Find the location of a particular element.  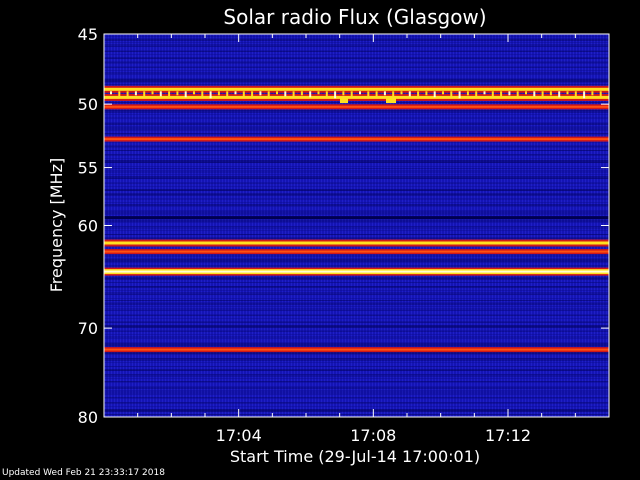

chart-title: Solar radio Flux (Glasgow) is located at coordinates (354, 17).